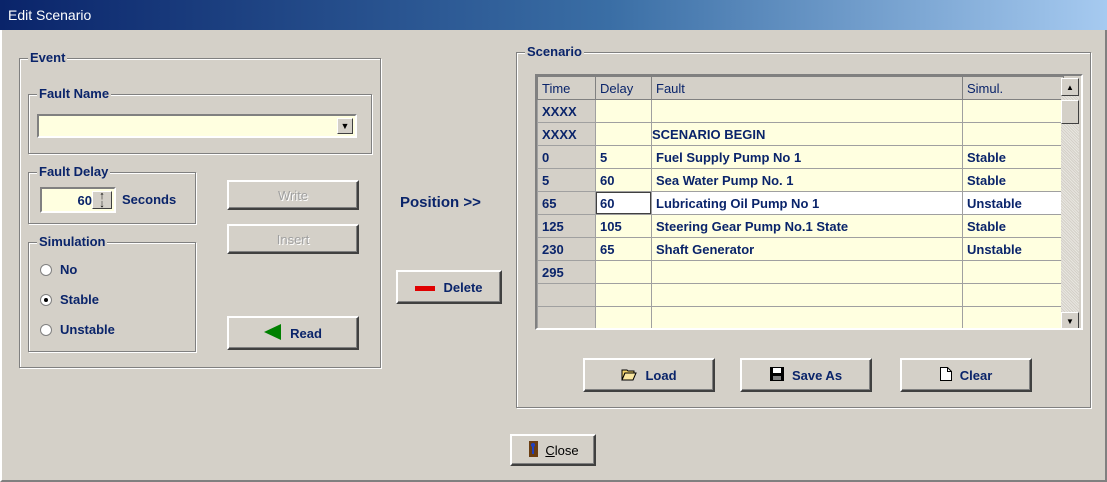  What do you see at coordinates (197, 126) in the screenshot?
I see `fault-name-dropdown: ▼` at bounding box center [197, 126].